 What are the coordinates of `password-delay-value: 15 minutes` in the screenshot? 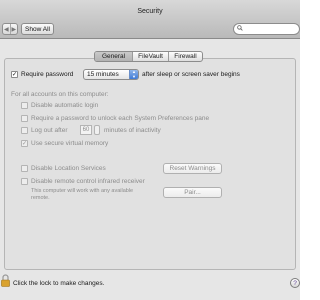 It's located at (103, 74).